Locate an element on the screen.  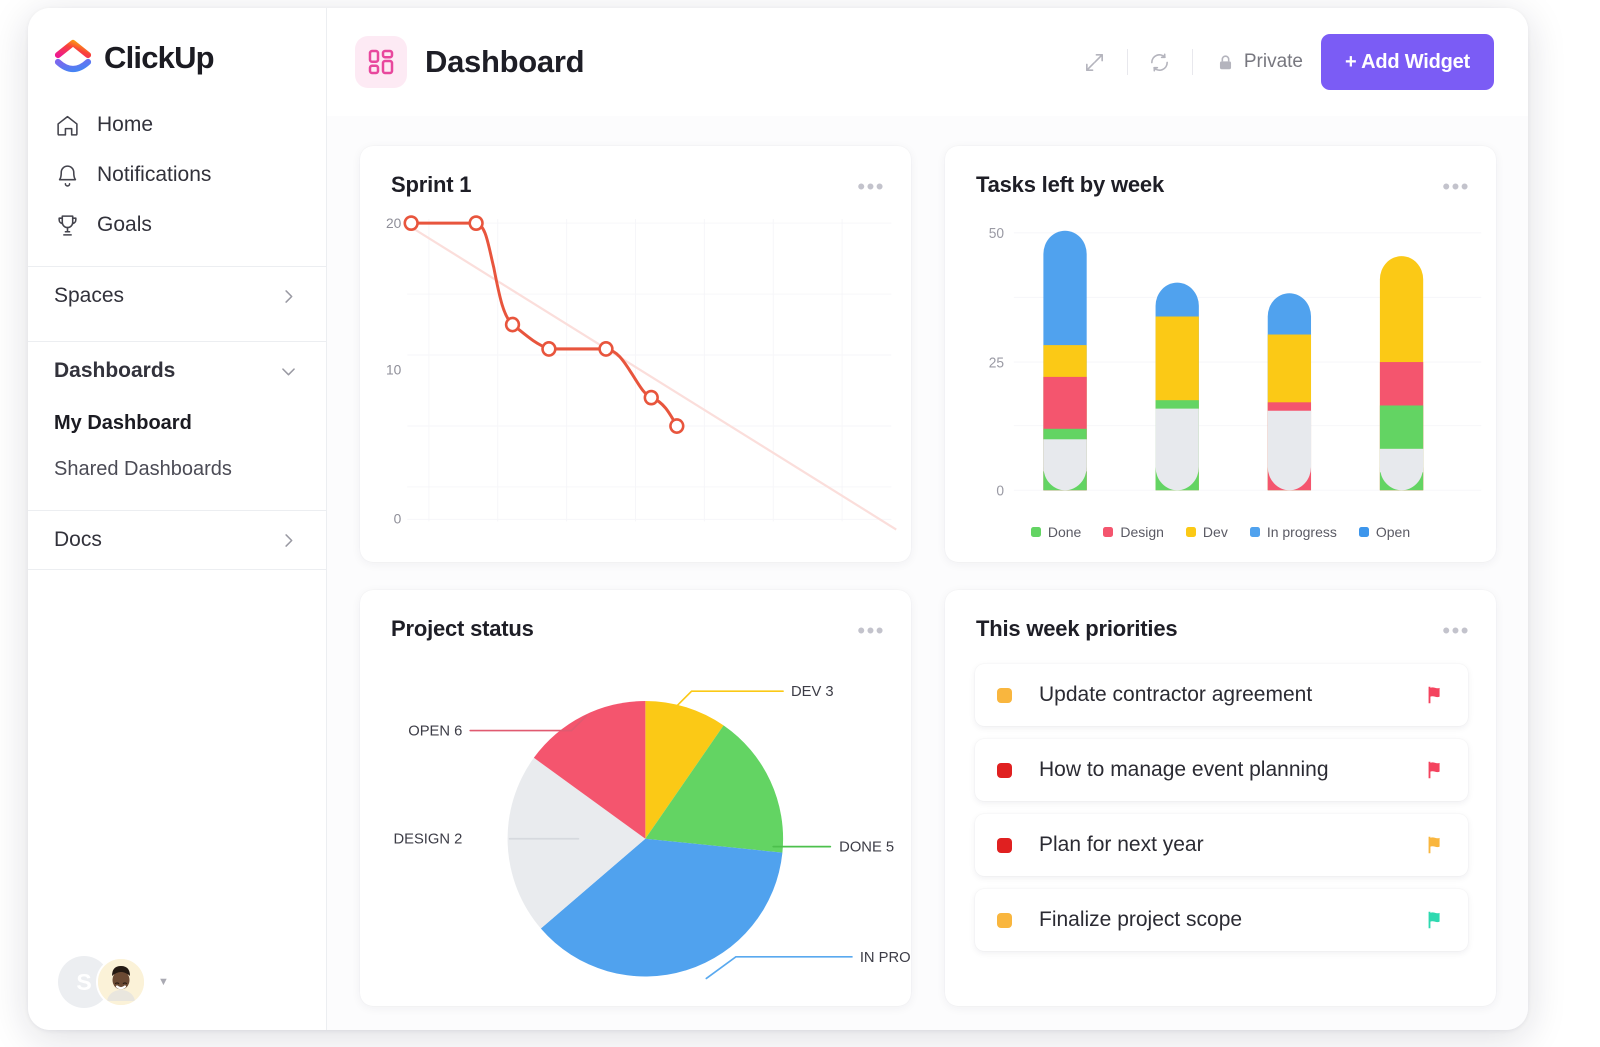
primary-nav: Home Notifications Goals is located at coordinates (177, 164).